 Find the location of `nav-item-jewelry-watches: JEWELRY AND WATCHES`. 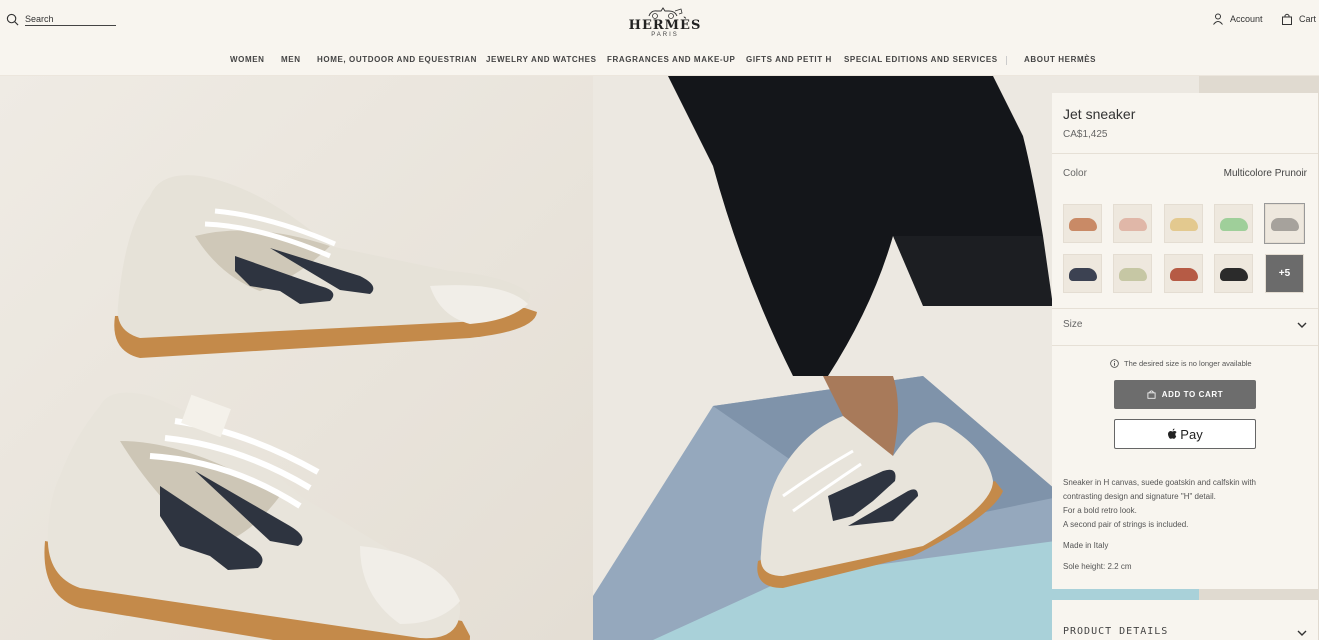

nav-item-jewelry-watches: JEWELRY AND WATCHES is located at coordinates (541, 59).